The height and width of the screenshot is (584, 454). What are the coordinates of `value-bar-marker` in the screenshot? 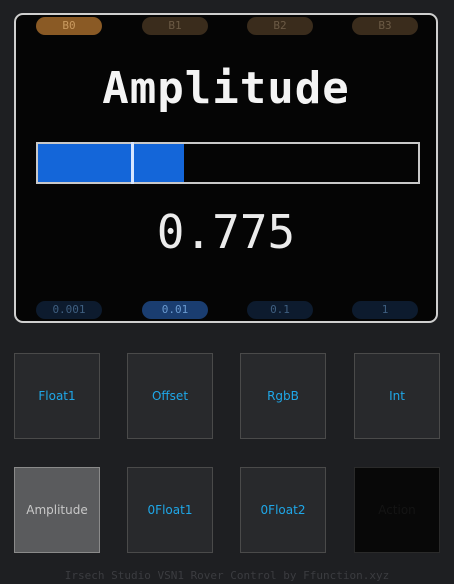 It's located at (133, 163).